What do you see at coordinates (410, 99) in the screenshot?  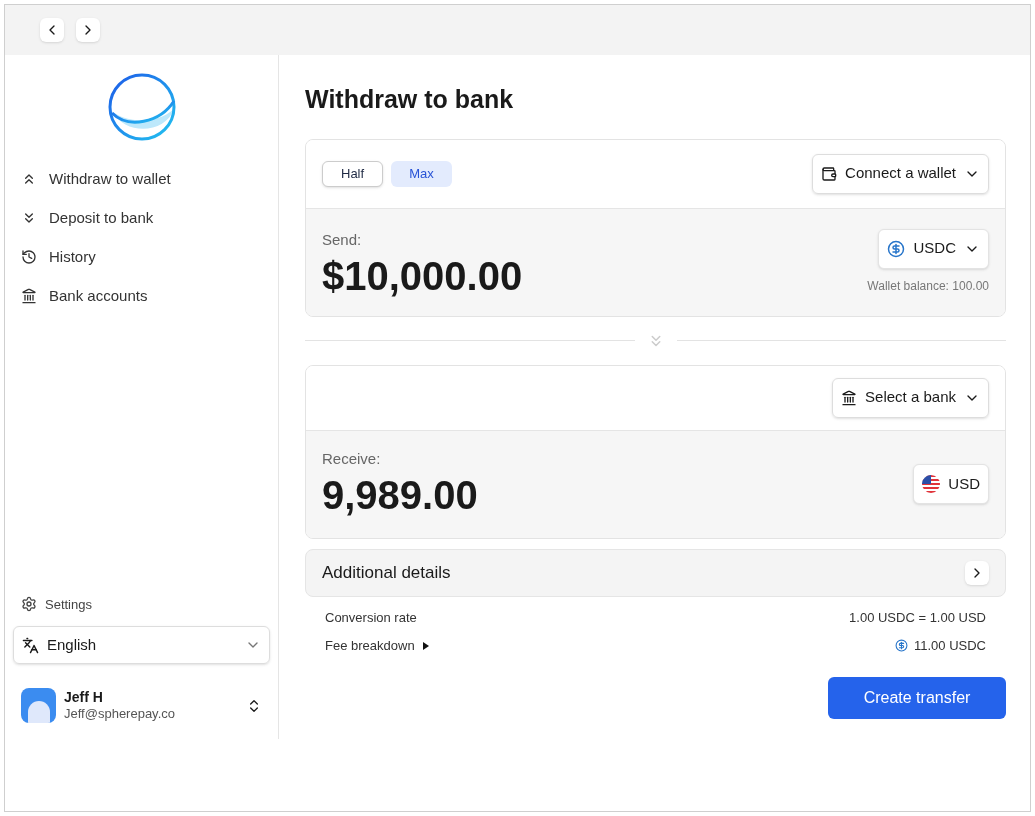 I see `page-title: Withdraw to bank` at bounding box center [410, 99].